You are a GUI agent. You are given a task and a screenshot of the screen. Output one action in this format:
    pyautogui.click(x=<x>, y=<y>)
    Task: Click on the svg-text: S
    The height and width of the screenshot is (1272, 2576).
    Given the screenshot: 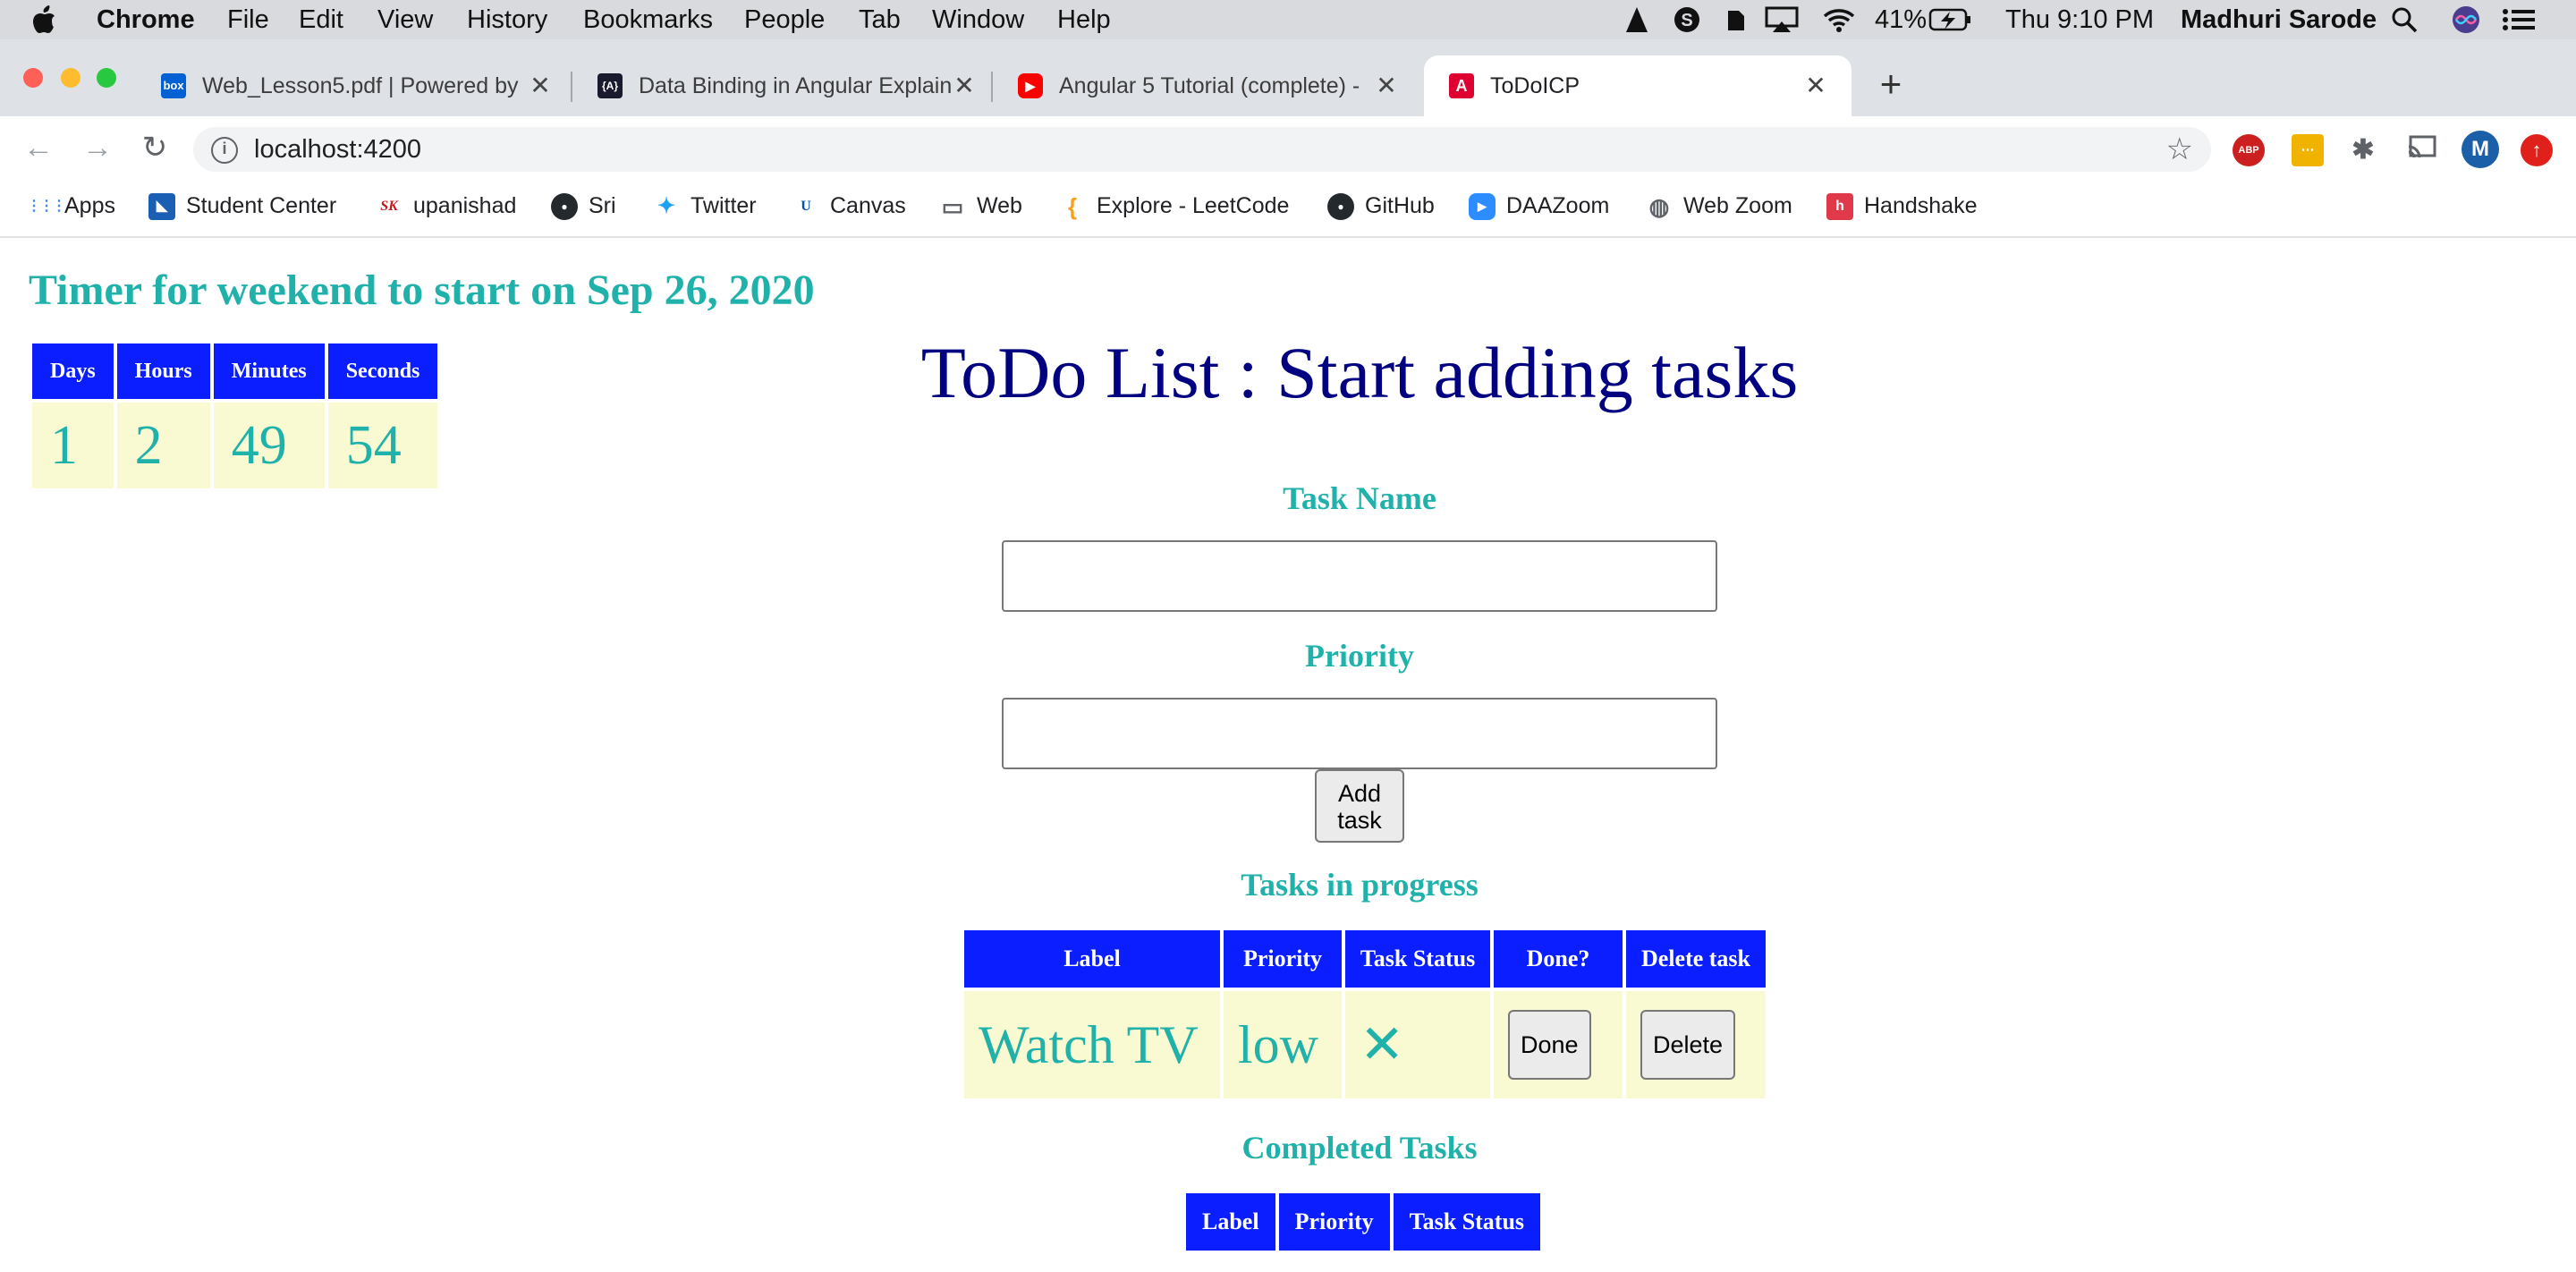 What is the action you would take?
    pyautogui.click(x=1686, y=20)
    